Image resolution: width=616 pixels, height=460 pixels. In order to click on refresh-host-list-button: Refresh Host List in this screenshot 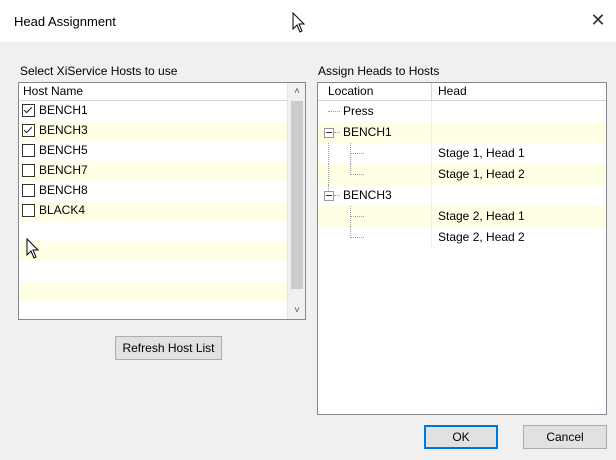, I will do `click(168, 348)`.